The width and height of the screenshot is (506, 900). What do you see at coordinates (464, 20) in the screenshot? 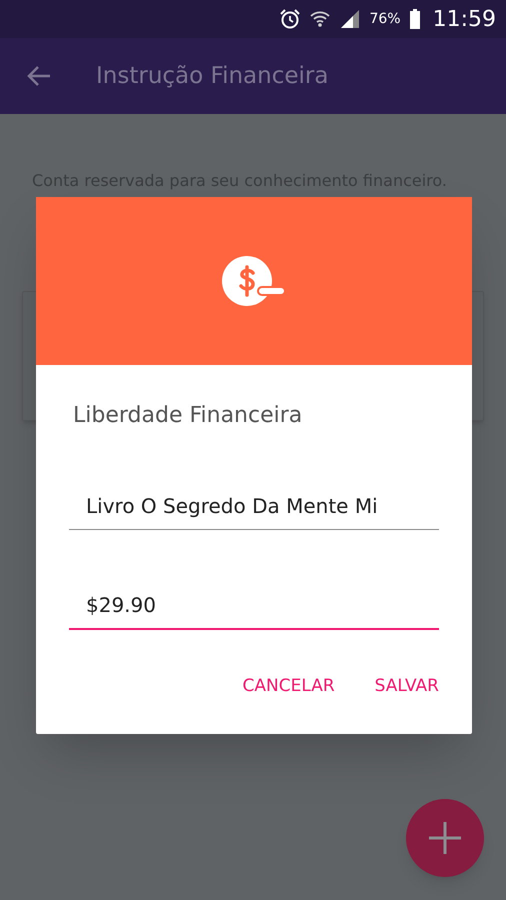
I see `clock-time: 11:59` at bounding box center [464, 20].